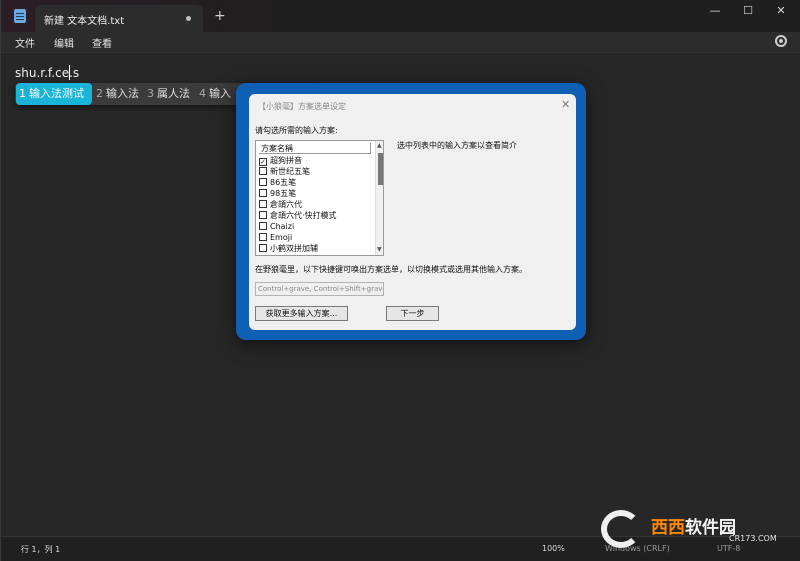  I want to click on ime-candidate-4: 4 输入, so click(215, 94).